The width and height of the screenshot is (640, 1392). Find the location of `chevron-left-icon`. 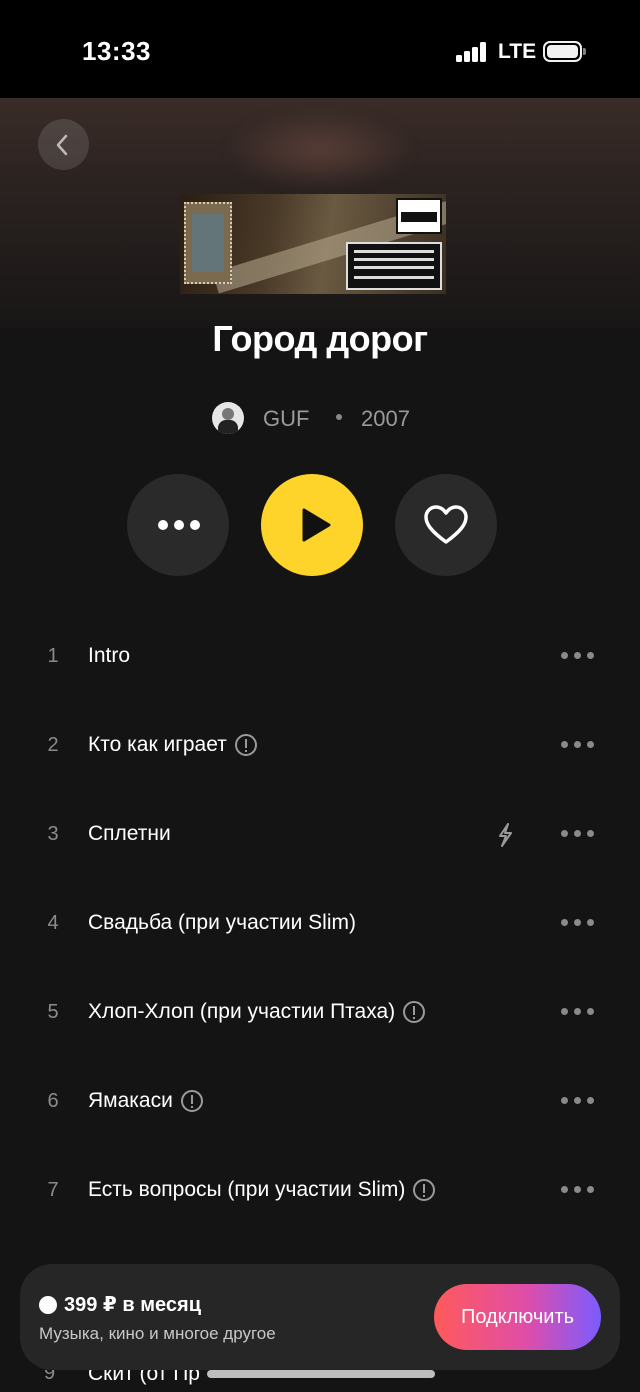

chevron-left-icon is located at coordinates (62, 145).